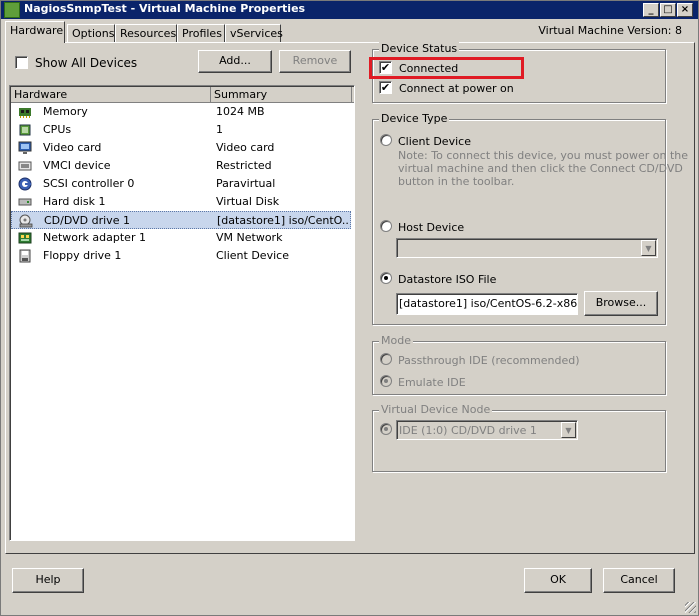  I want to click on virtual-device-node-dropdown: IDE (1:0) CD/DVD drive 1 ▼, so click(487, 430).